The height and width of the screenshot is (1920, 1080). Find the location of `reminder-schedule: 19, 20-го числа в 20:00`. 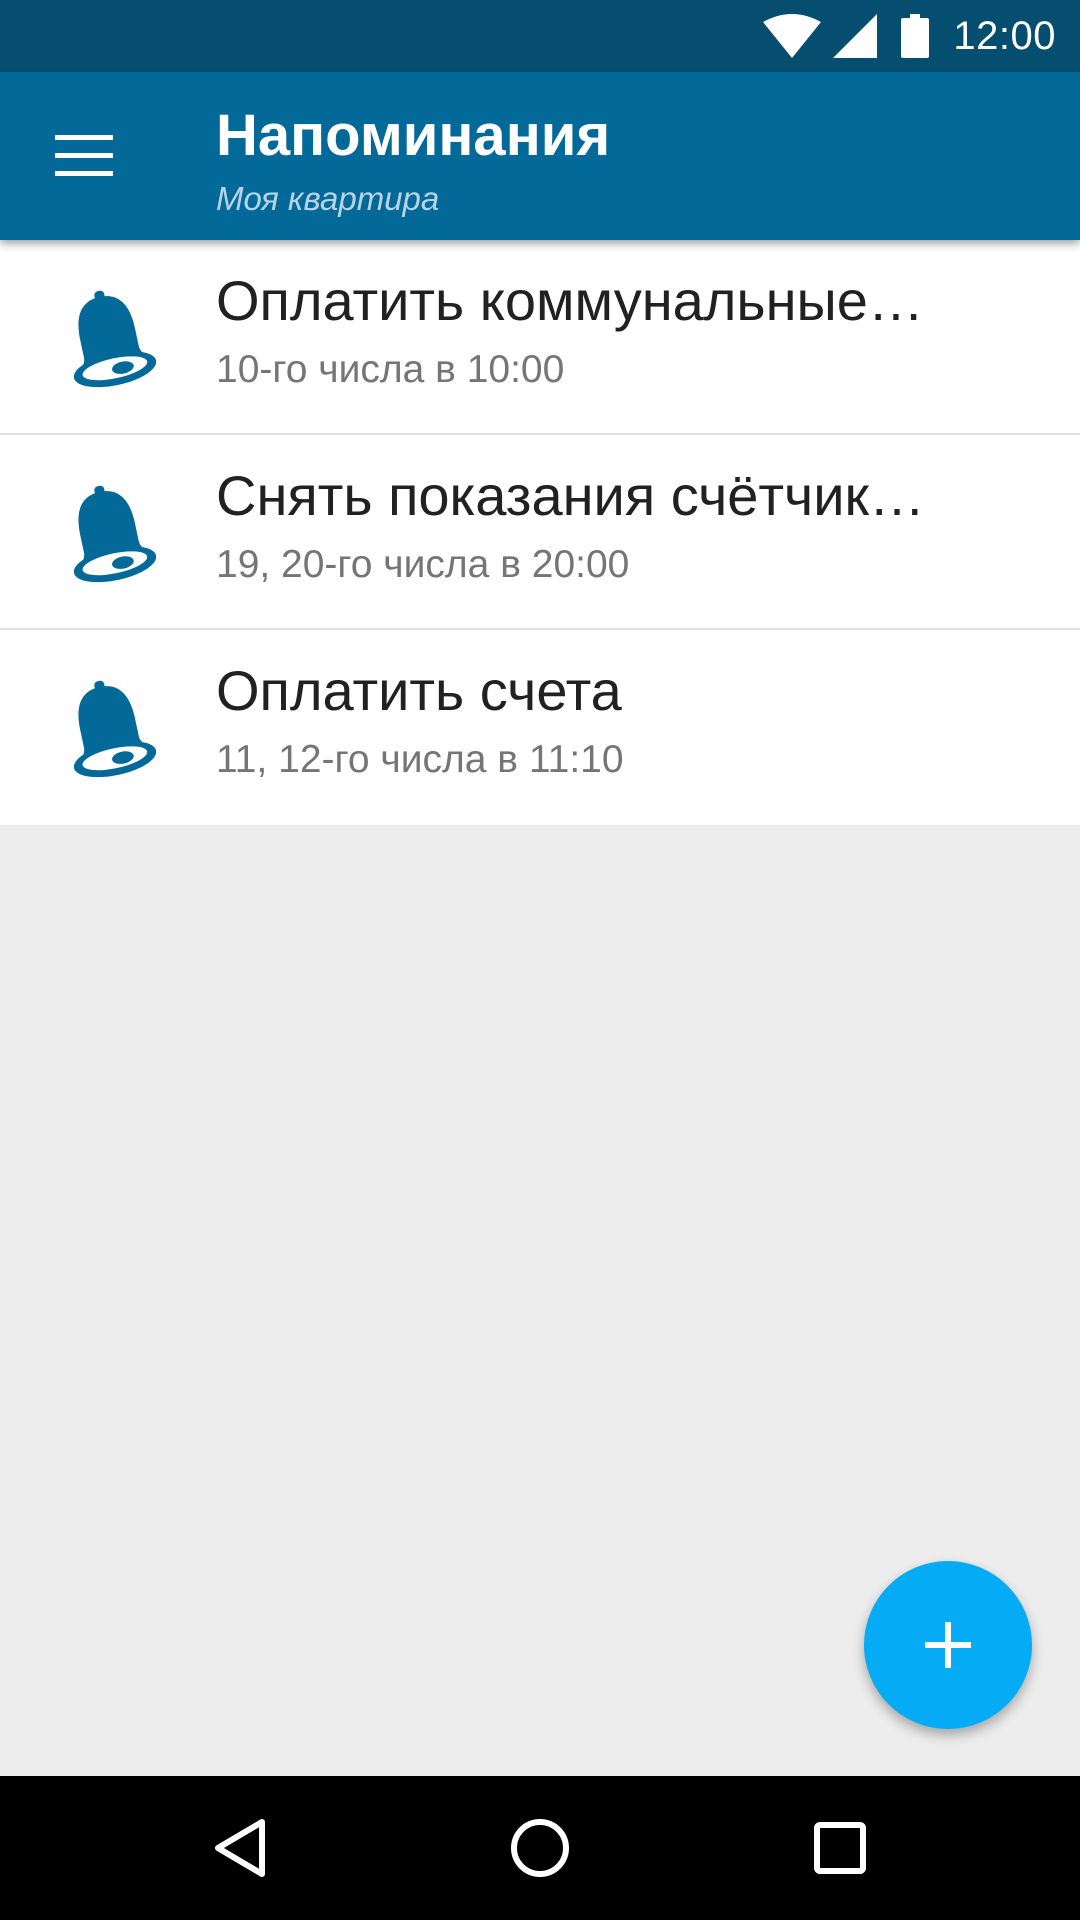

reminder-schedule: 19, 20-го числа в 20:00 is located at coordinates (423, 564).